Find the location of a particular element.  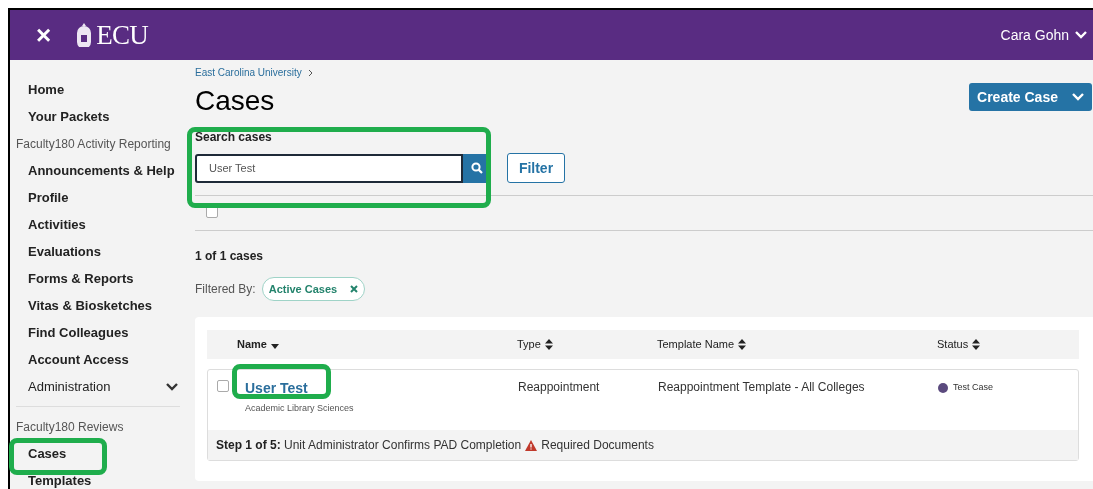

sidebar-heading: Faculty180 Activity Reporting is located at coordinates (94, 144).